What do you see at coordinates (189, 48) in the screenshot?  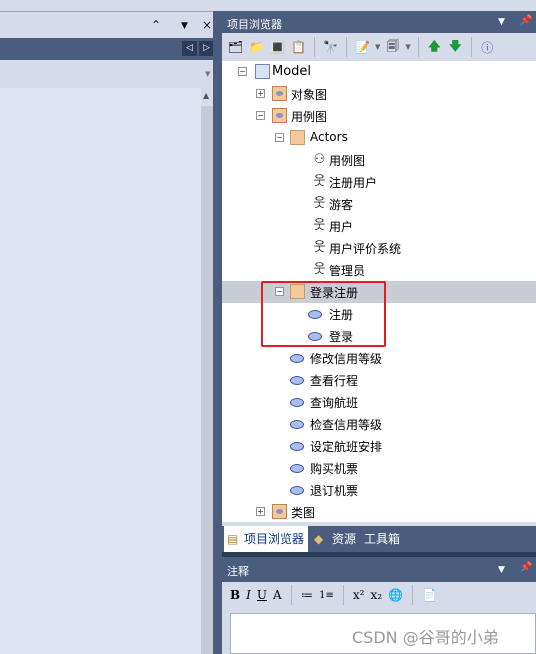 I see `arrow-left-icon: ◁` at bounding box center [189, 48].